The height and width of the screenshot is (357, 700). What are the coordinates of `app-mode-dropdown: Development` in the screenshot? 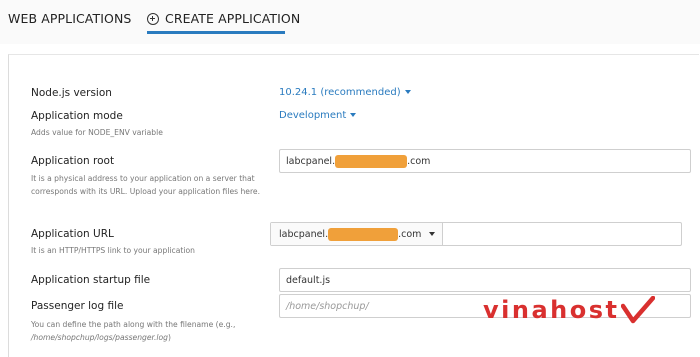 It's located at (318, 115).